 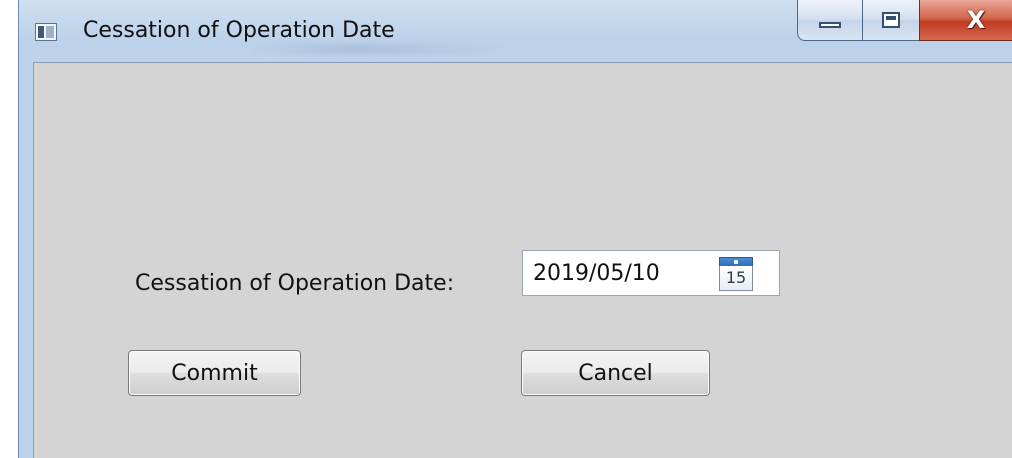 What do you see at coordinates (515, 31) in the screenshot?
I see `title-bar: Cessation of Operation Date X` at bounding box center [515, 31].